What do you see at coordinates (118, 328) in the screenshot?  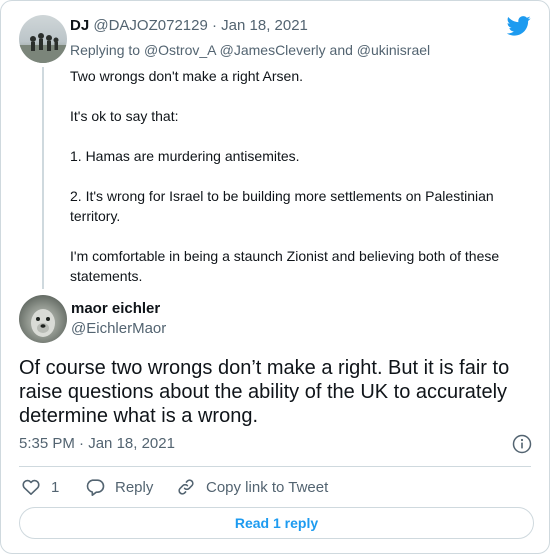 I see `author-handle: @EichlerMaor` at bounding box center [118, 328].